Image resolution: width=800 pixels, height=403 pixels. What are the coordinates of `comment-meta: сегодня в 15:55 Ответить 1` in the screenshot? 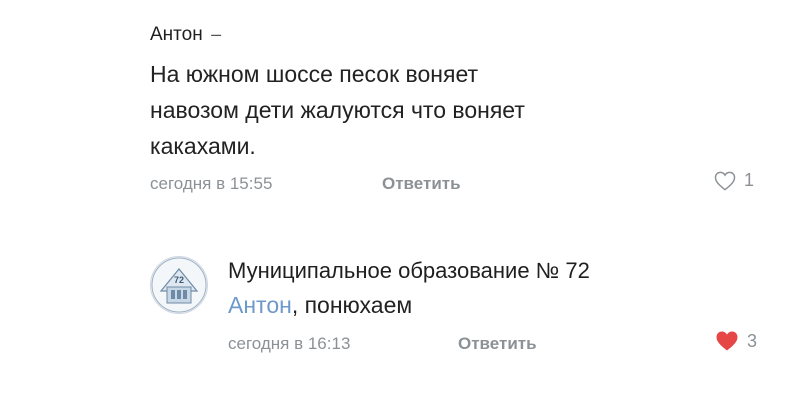 It's located at (460, 182).